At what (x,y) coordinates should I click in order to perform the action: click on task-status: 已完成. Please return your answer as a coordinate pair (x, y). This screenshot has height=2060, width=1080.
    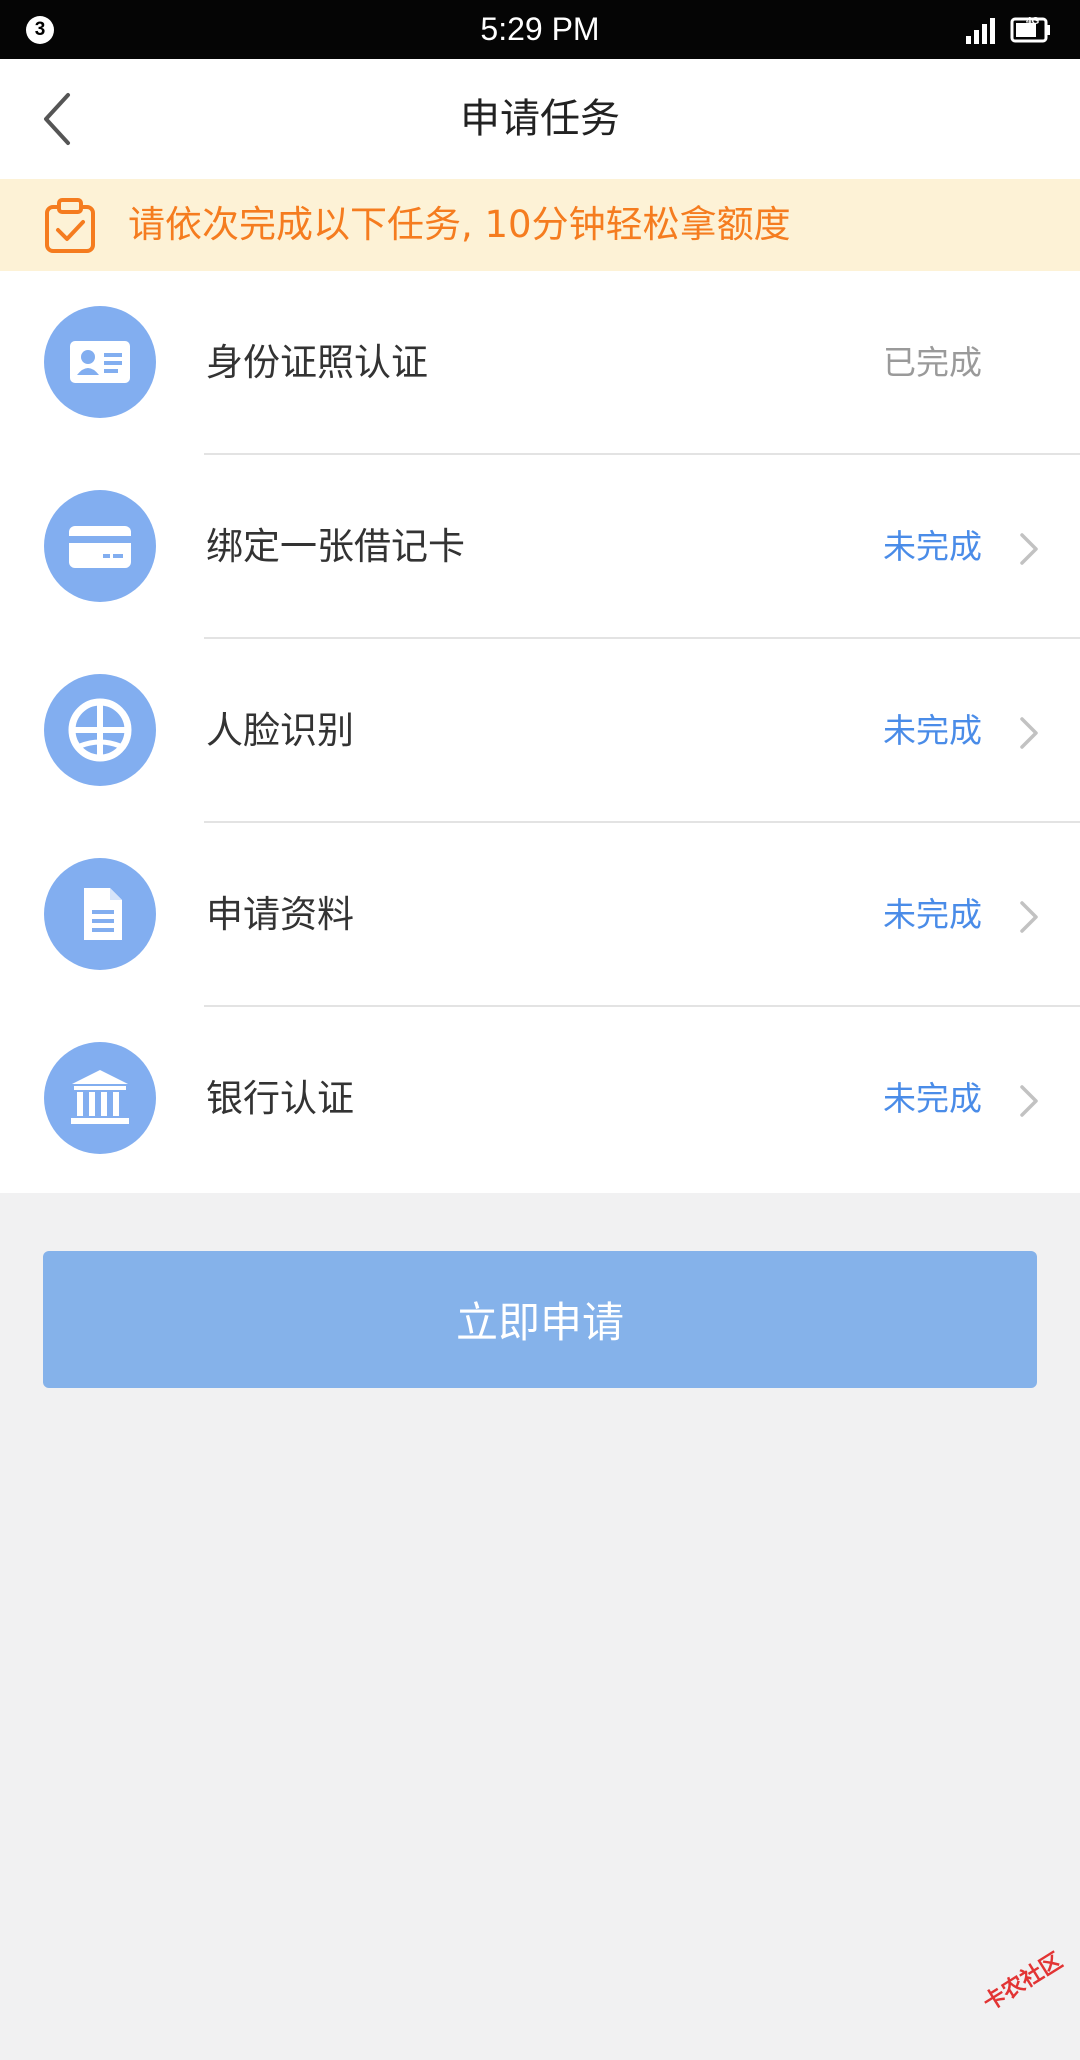
    Looking at the image, I should click on (932, 362).